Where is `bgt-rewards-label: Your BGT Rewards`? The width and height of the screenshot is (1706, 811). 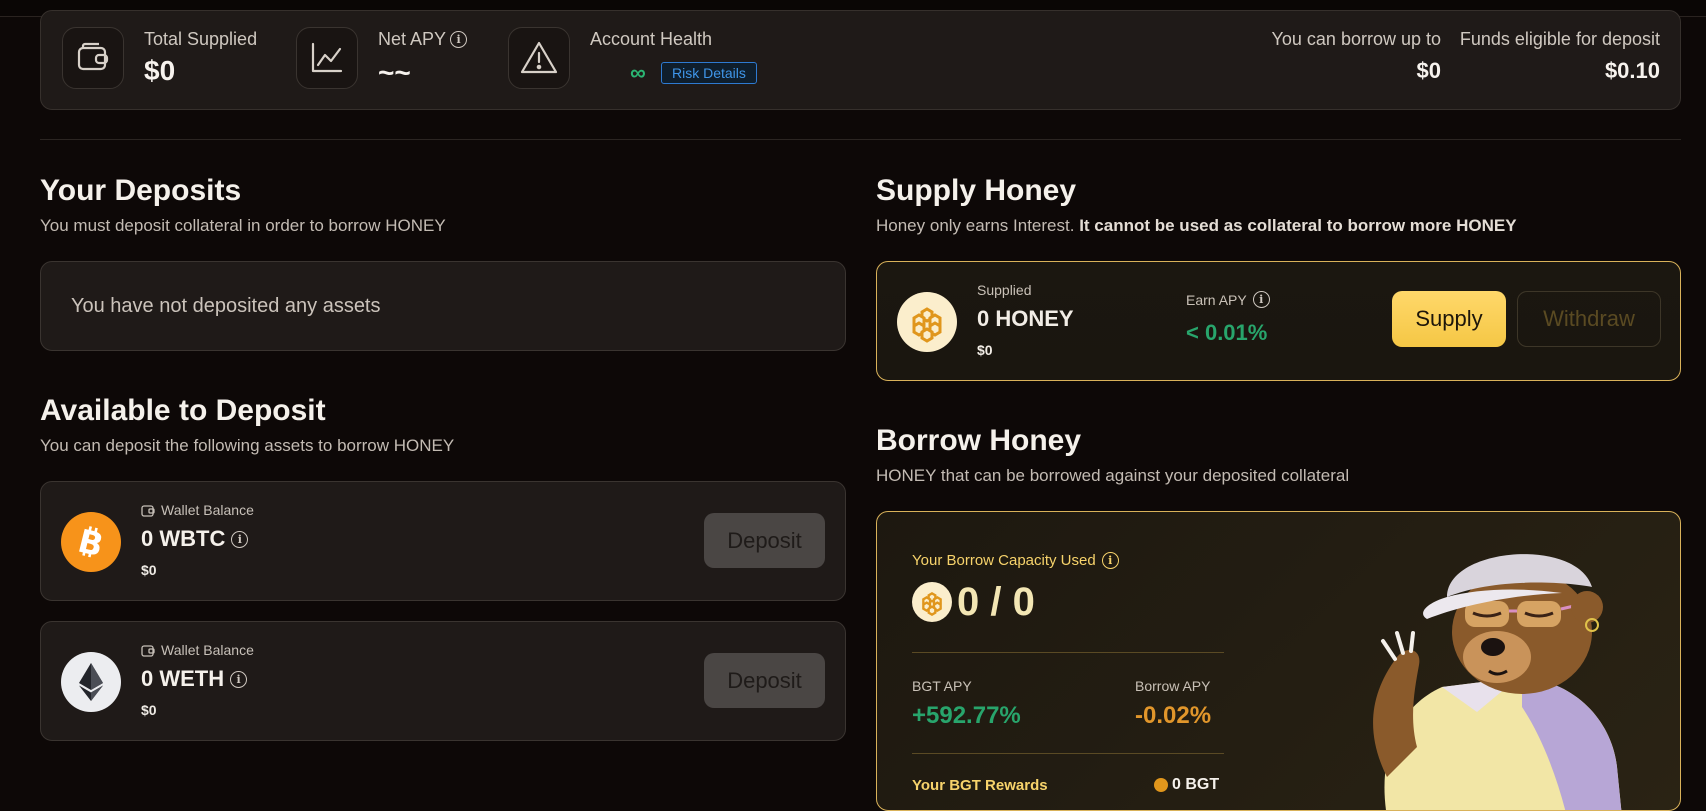 bgt-rewards-label: Your BGT Rewards is located at coordinates (980, 785).